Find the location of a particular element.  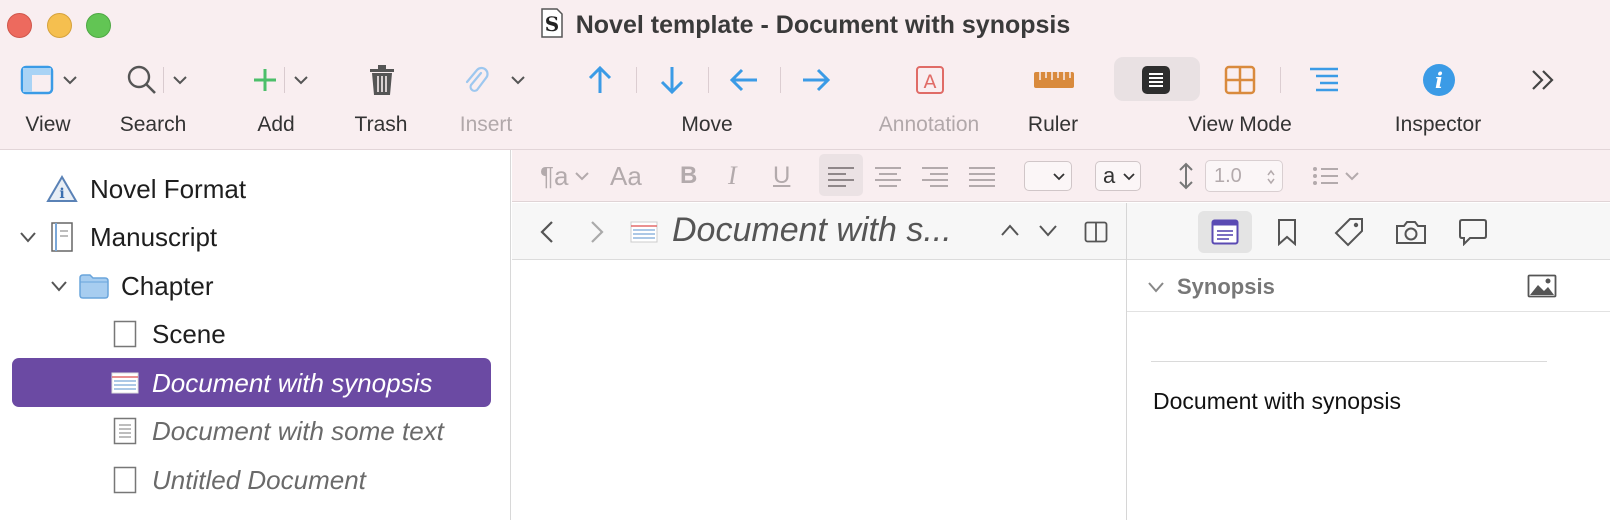

scrivener-document-icon: S is located at coordinates (552, 23).